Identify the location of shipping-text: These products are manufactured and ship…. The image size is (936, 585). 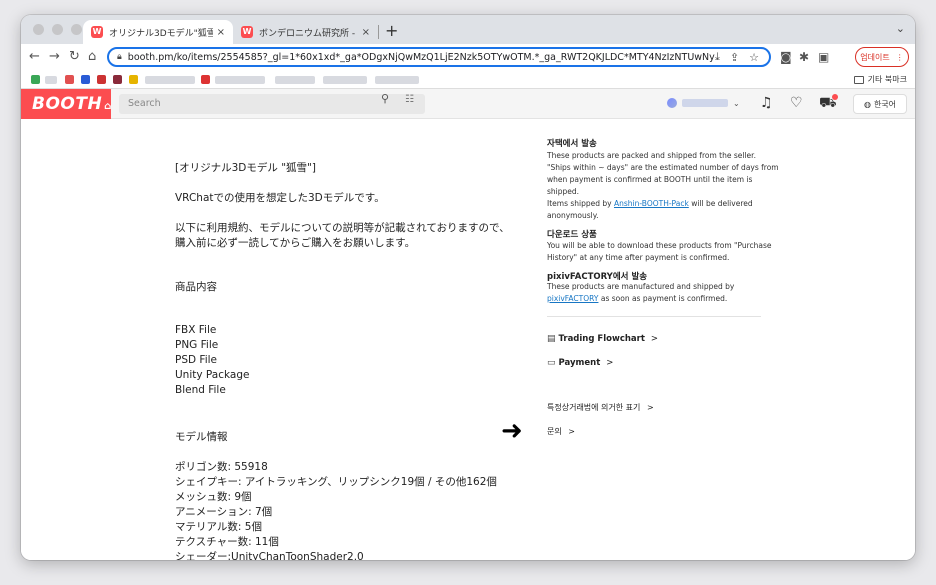
(641, 286).